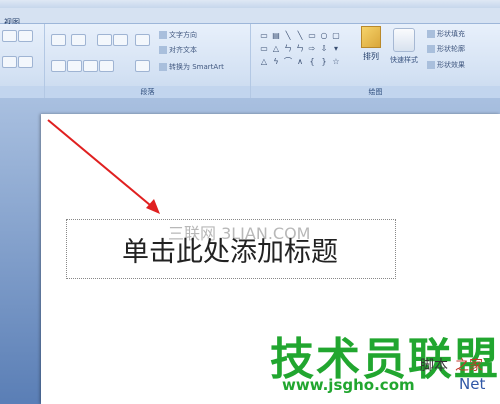 This screenshot has height=404, width=500. Describe the element at coordinates (324, 61) in the screenshot. I see `brace-right-shape-icon: }` at that location.